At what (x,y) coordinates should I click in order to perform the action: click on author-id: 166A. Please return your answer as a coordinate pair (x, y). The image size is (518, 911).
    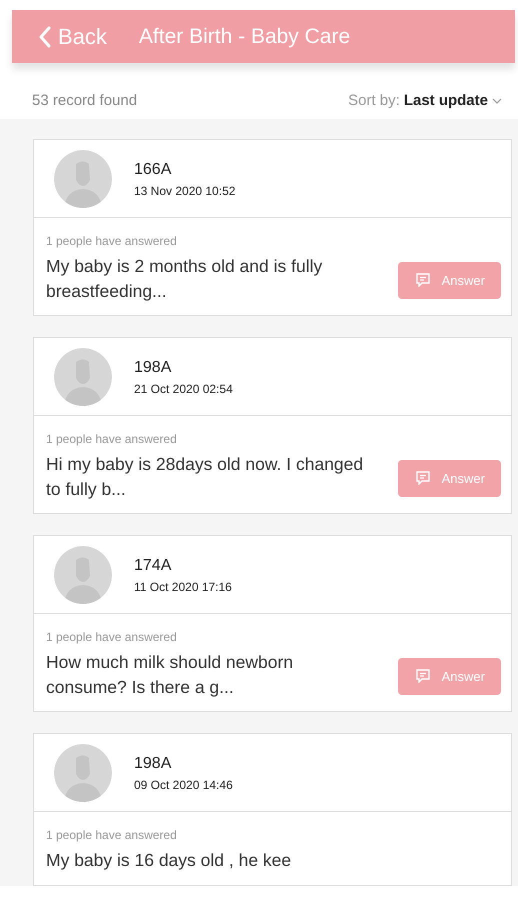
    Looking at the image, I should click on (153, 170).